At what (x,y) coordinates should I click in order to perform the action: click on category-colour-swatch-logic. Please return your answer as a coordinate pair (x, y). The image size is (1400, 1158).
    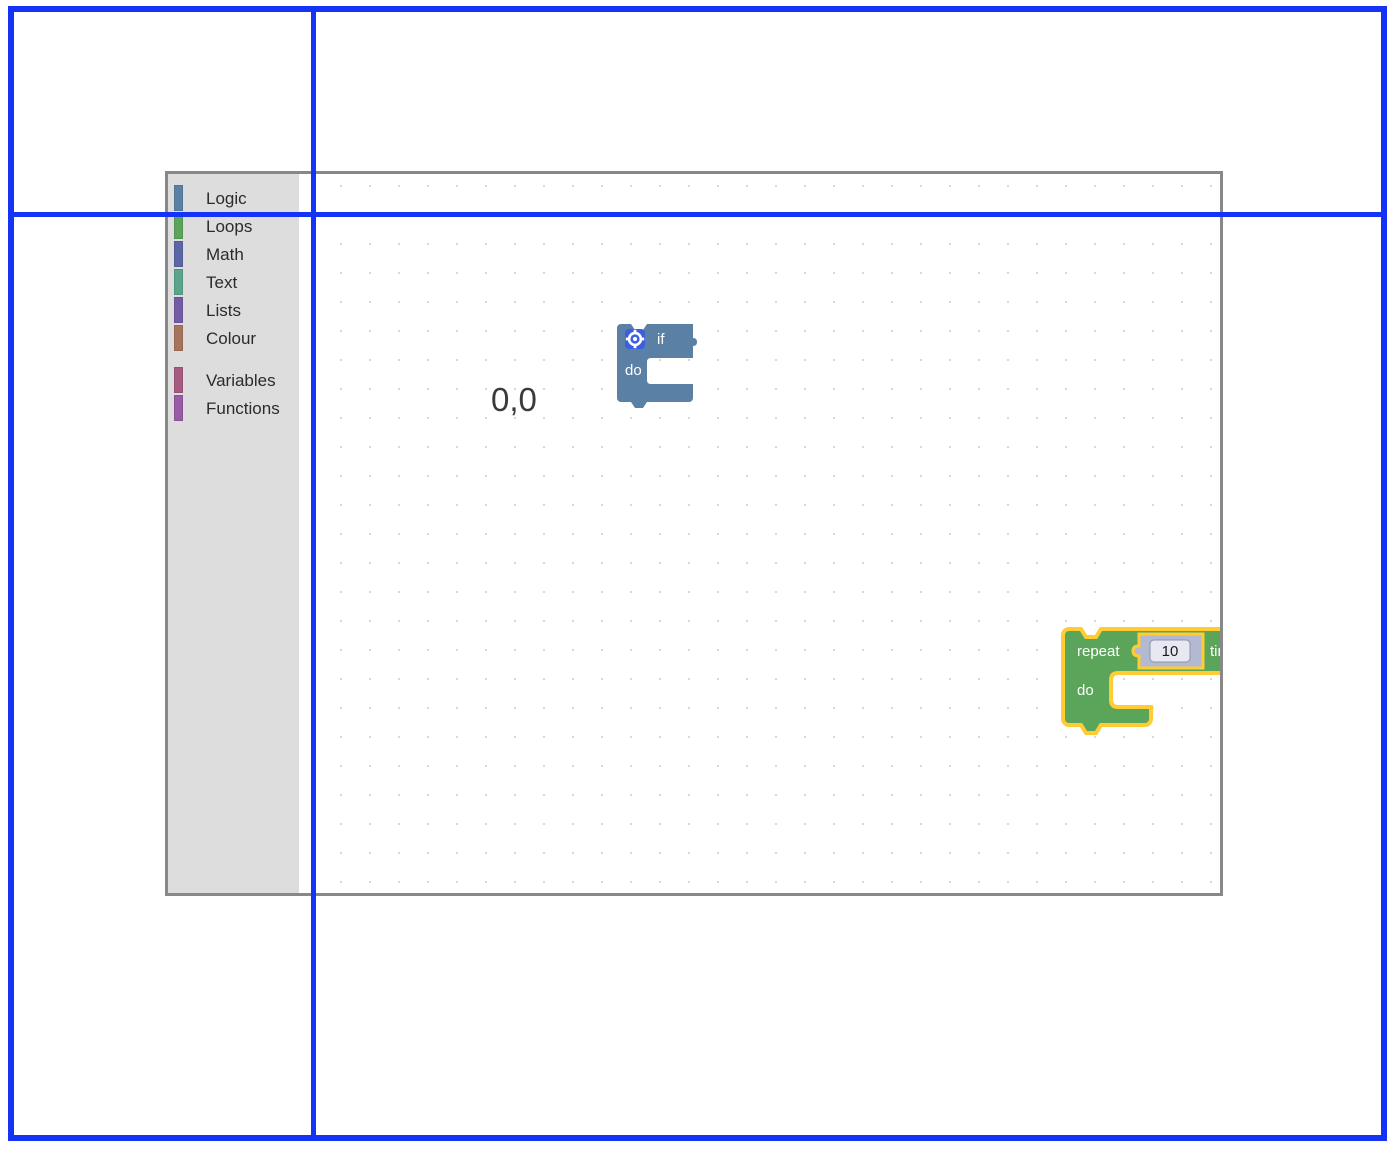
    Looking at the image, I should click on (178, 198).